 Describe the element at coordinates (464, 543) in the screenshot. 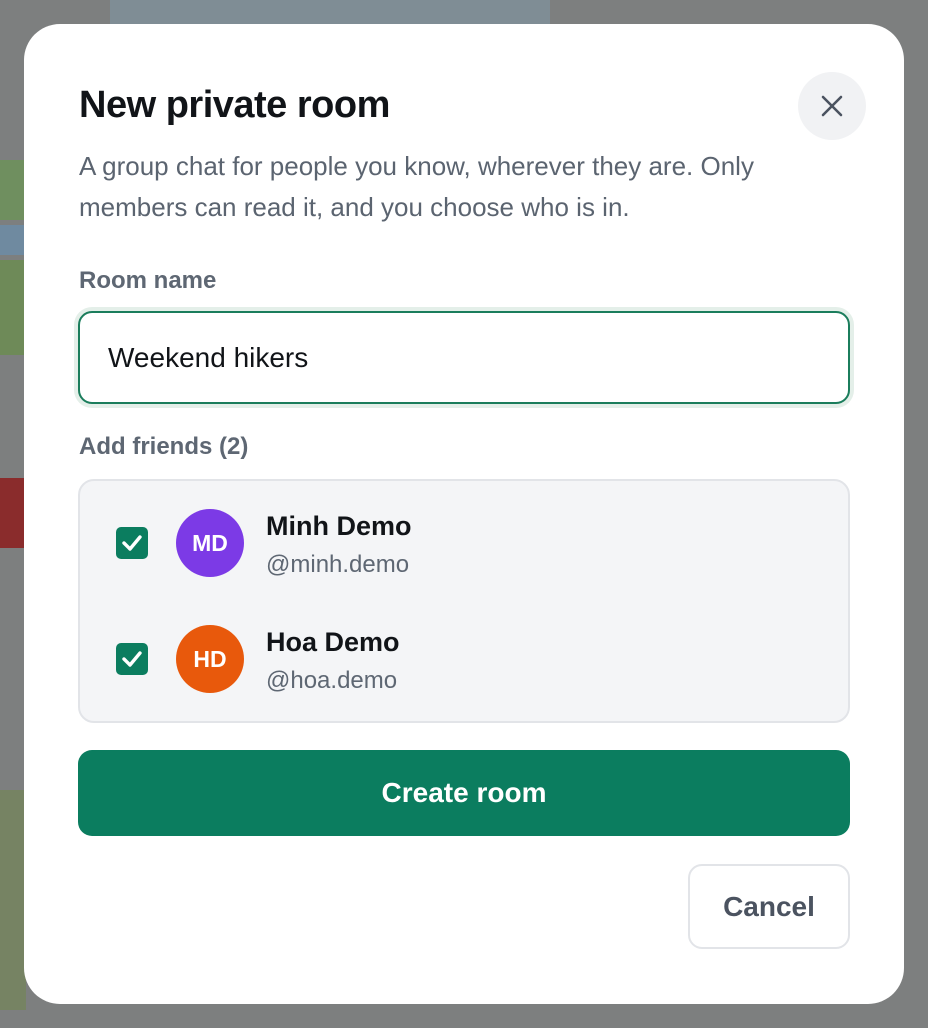

I see `friend-row-minh: MD Minh Demo @minh.demo` at that location.